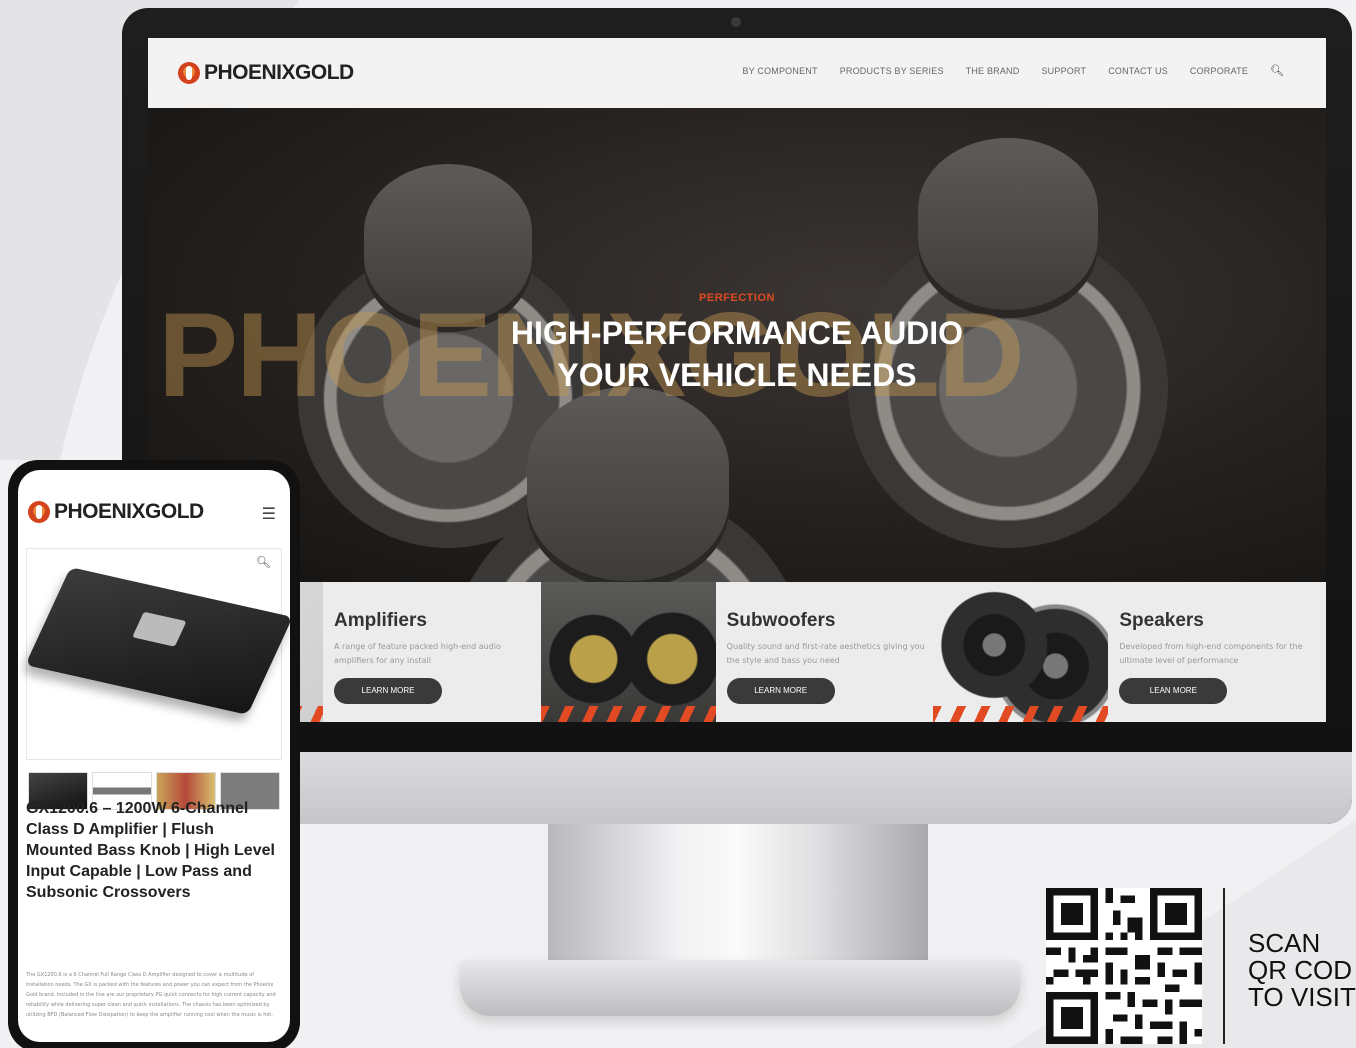 This screenshot has width=1356, height=1048. What do you see at coordinates (1224, 966) in the screenshot?
I see `qr-divider` at bounding box center [1224, 966].